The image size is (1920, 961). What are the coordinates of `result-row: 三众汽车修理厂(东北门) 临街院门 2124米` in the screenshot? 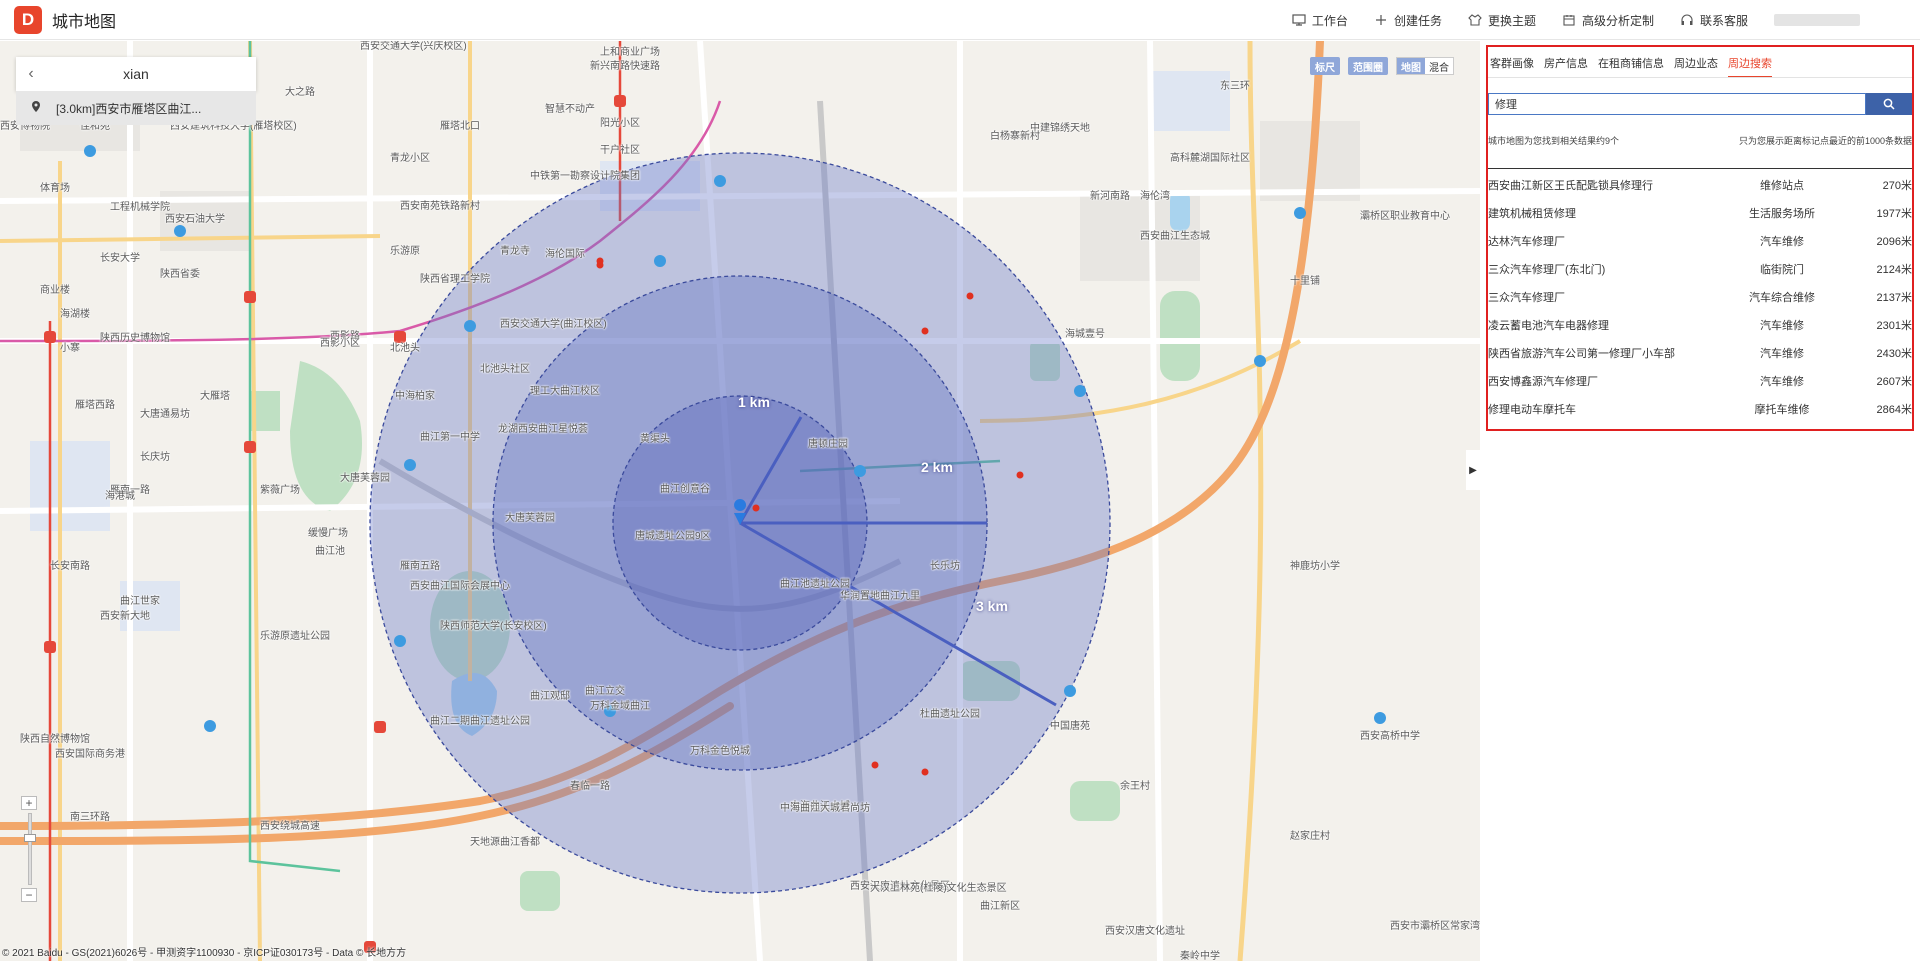 It's located at (1700, 269).